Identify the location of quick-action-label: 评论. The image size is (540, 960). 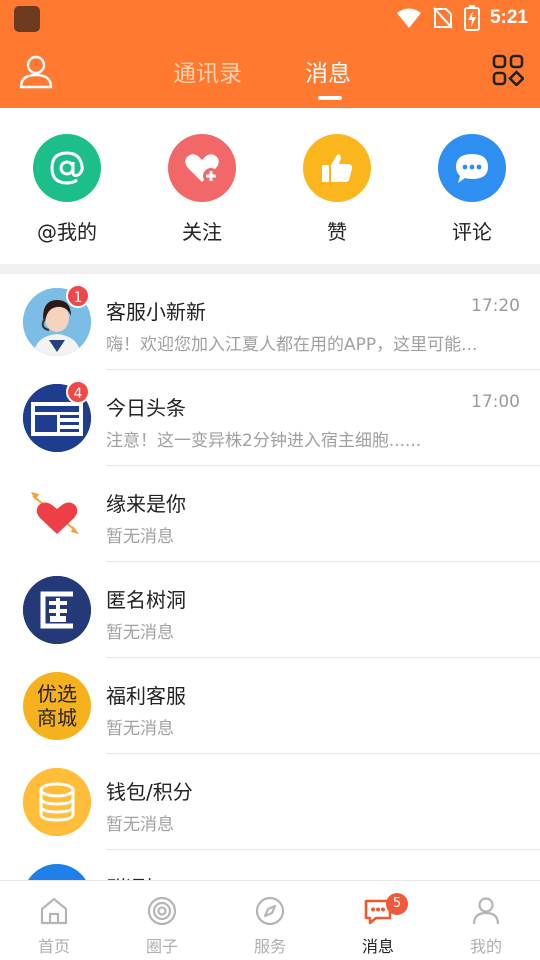
(472, 232).